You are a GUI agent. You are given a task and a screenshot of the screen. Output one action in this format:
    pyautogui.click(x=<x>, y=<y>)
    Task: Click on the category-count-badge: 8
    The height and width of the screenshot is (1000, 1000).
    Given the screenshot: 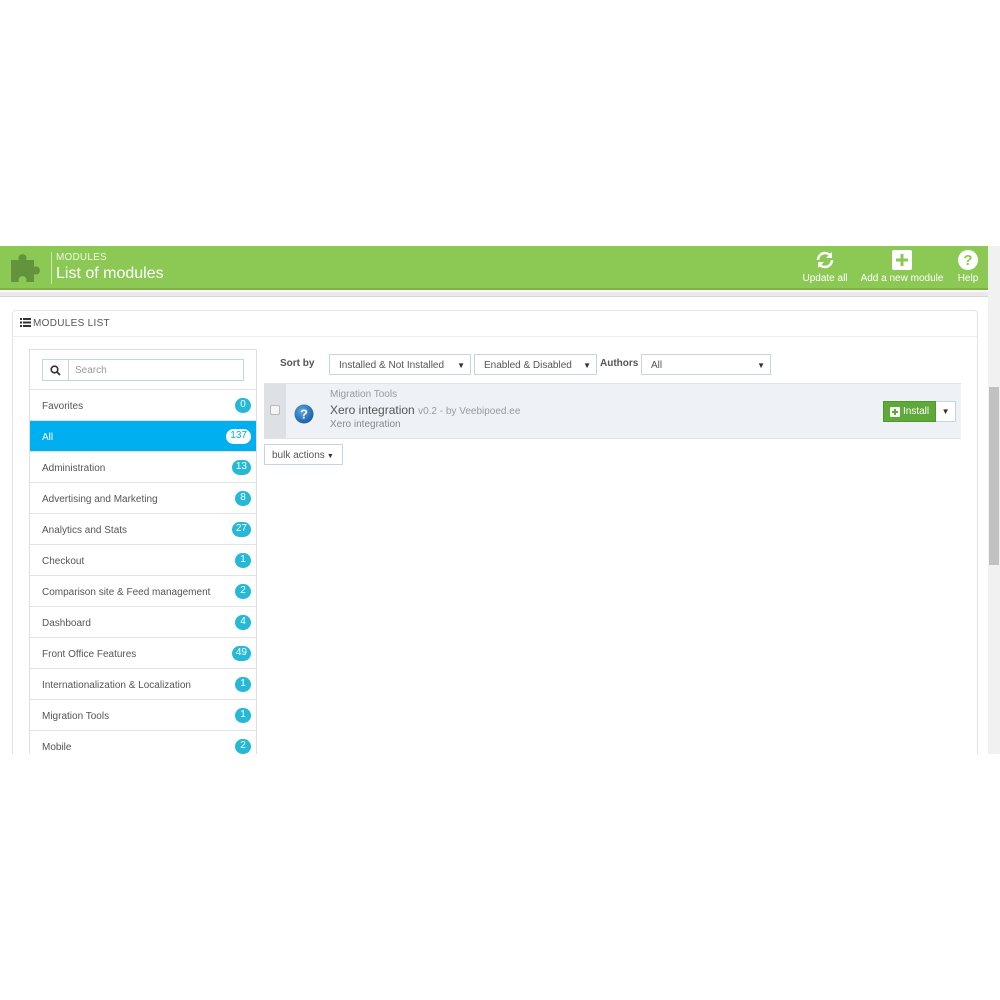 What is the action you would take?
    pyautogui.click(x=243, y=498)
    